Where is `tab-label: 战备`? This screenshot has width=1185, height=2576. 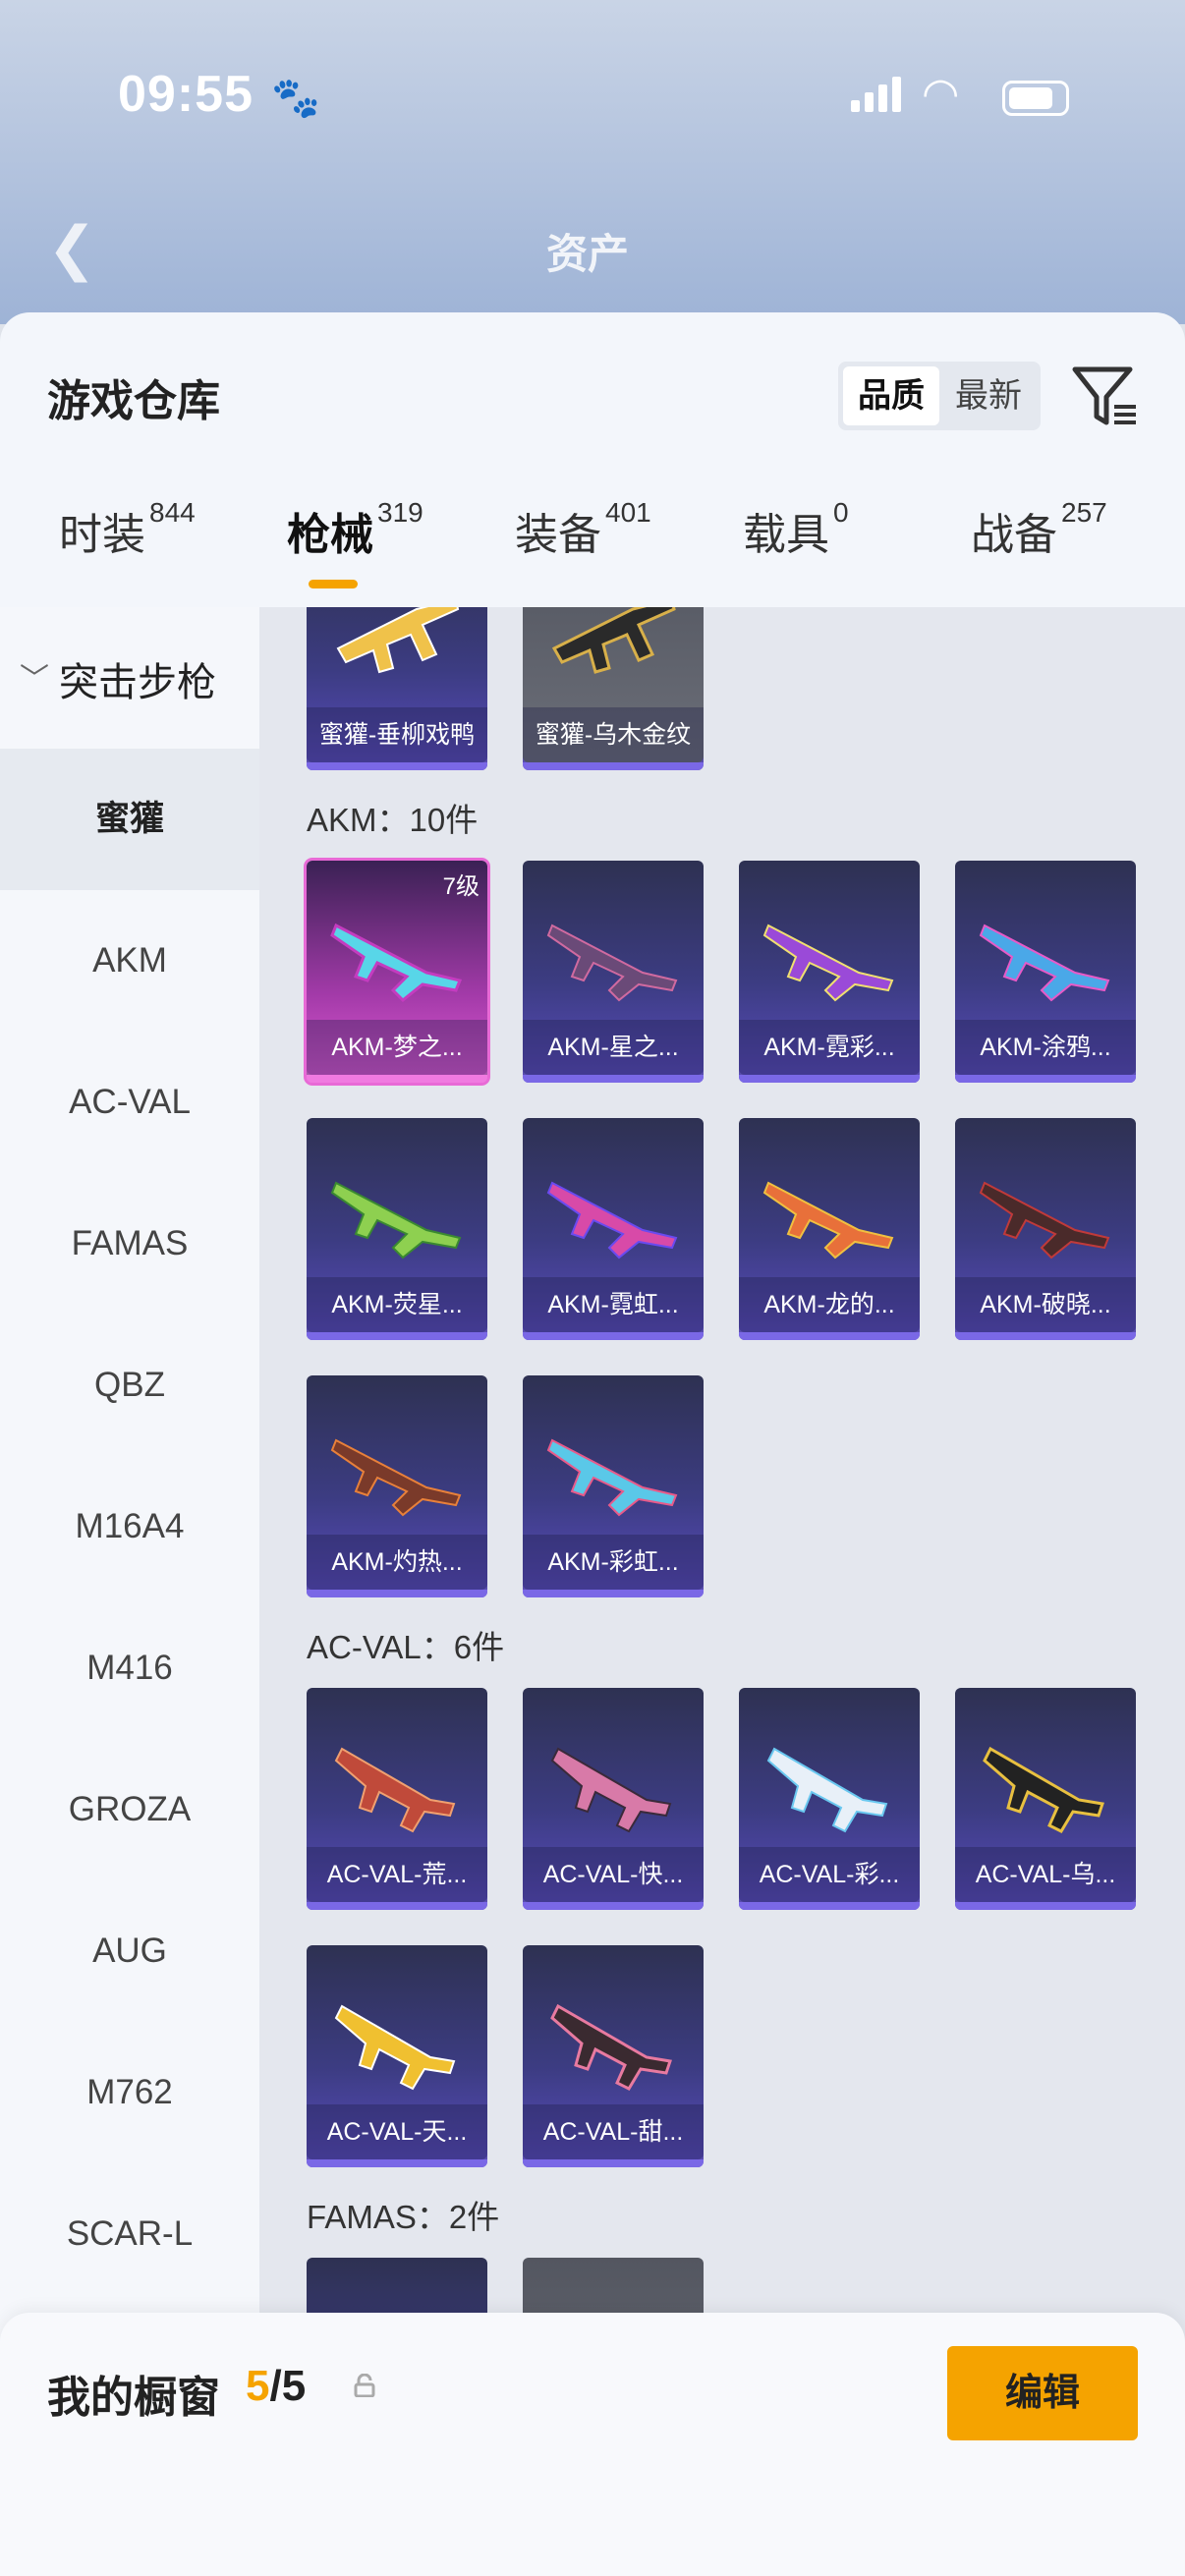
tab-label: 战备 is located at coordinates (1014, 535).